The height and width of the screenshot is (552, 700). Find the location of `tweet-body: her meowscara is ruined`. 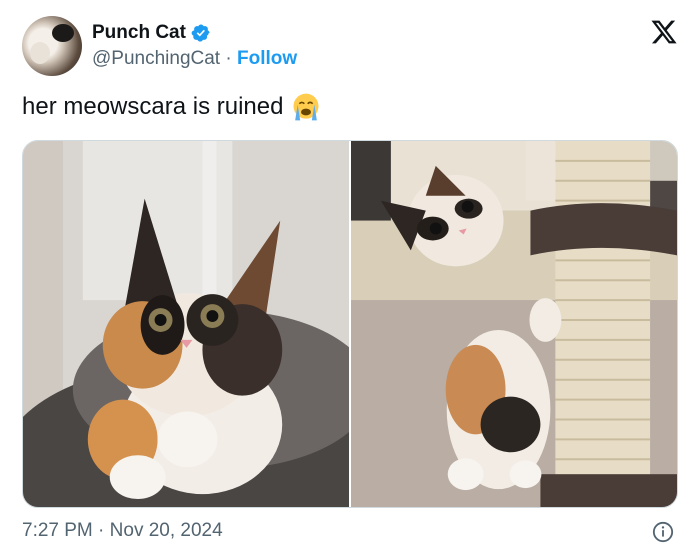

tweet-body: her meowscara is ruined is located at coordinates (153, 106).